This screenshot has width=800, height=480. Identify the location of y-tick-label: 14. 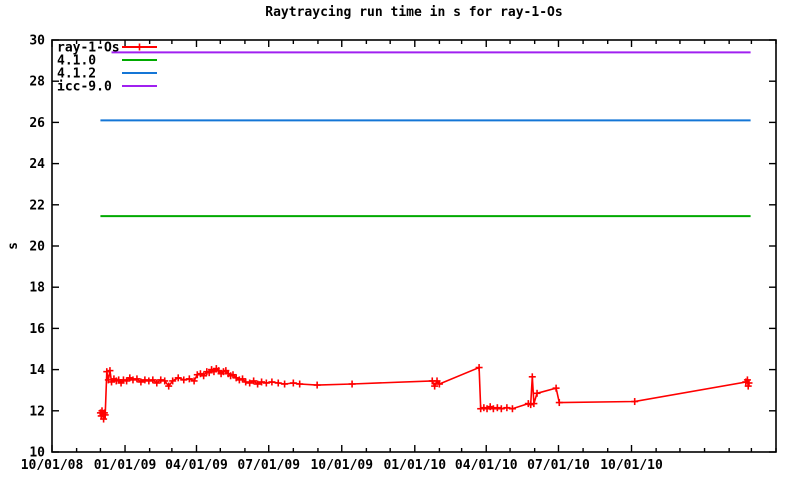
(37, 370).